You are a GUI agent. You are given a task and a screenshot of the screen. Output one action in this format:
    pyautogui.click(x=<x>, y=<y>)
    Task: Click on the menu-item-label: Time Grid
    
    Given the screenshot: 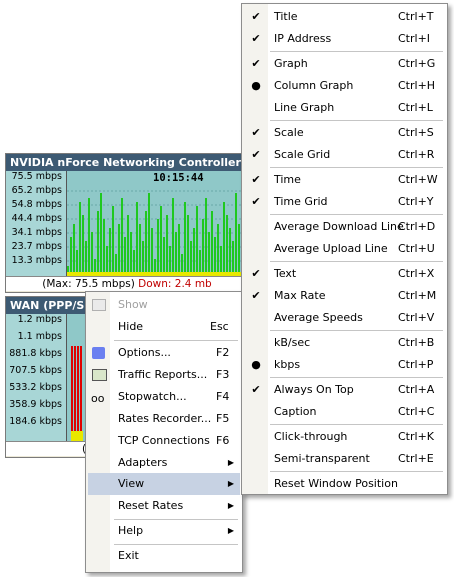 What is the action you would take?
    pyautogui.click(x=301, y=201)
    